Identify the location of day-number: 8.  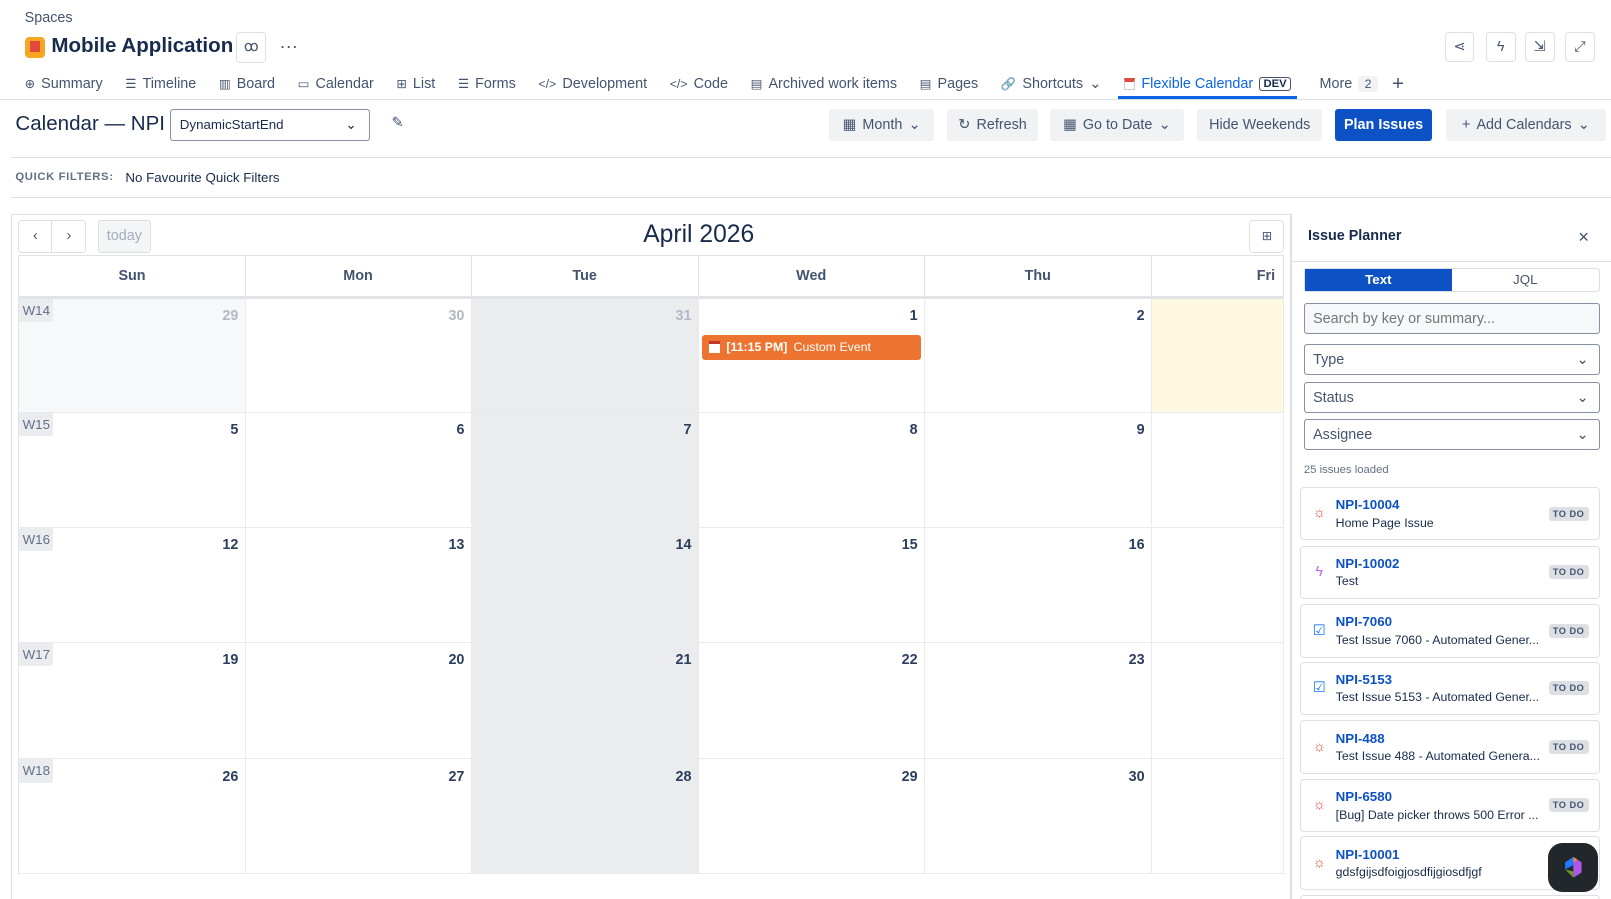
(913, 430).